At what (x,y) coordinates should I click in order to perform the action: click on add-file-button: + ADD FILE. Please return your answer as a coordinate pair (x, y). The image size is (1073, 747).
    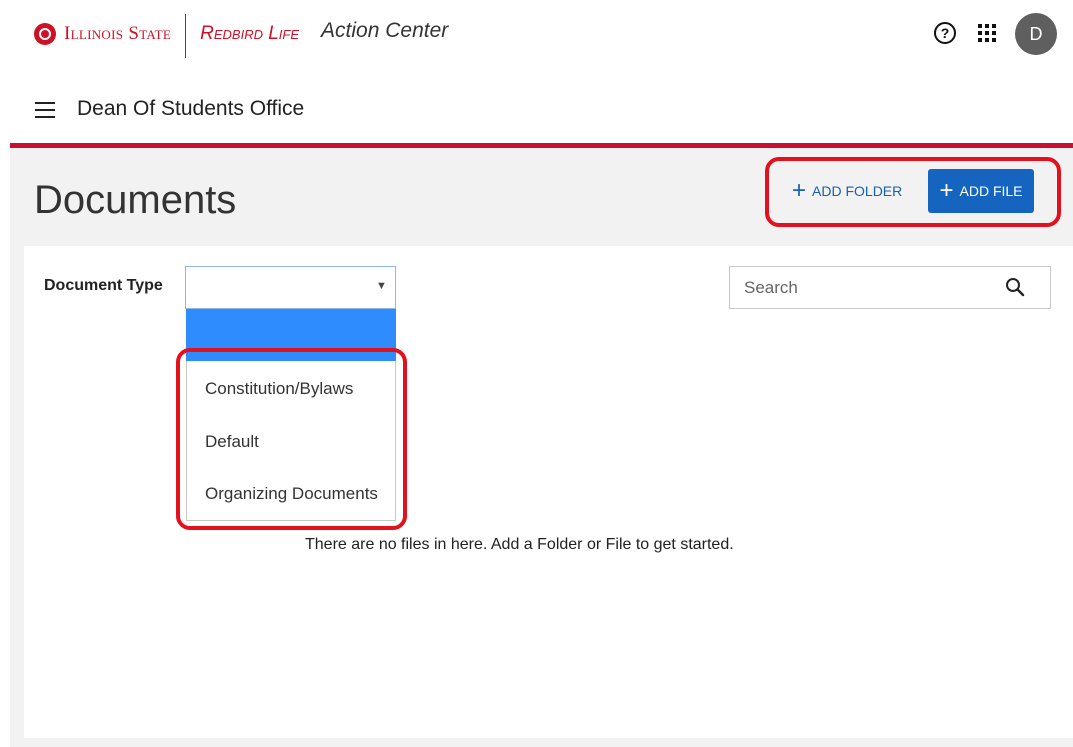
    Looking at the image, I should click on (981, 191).